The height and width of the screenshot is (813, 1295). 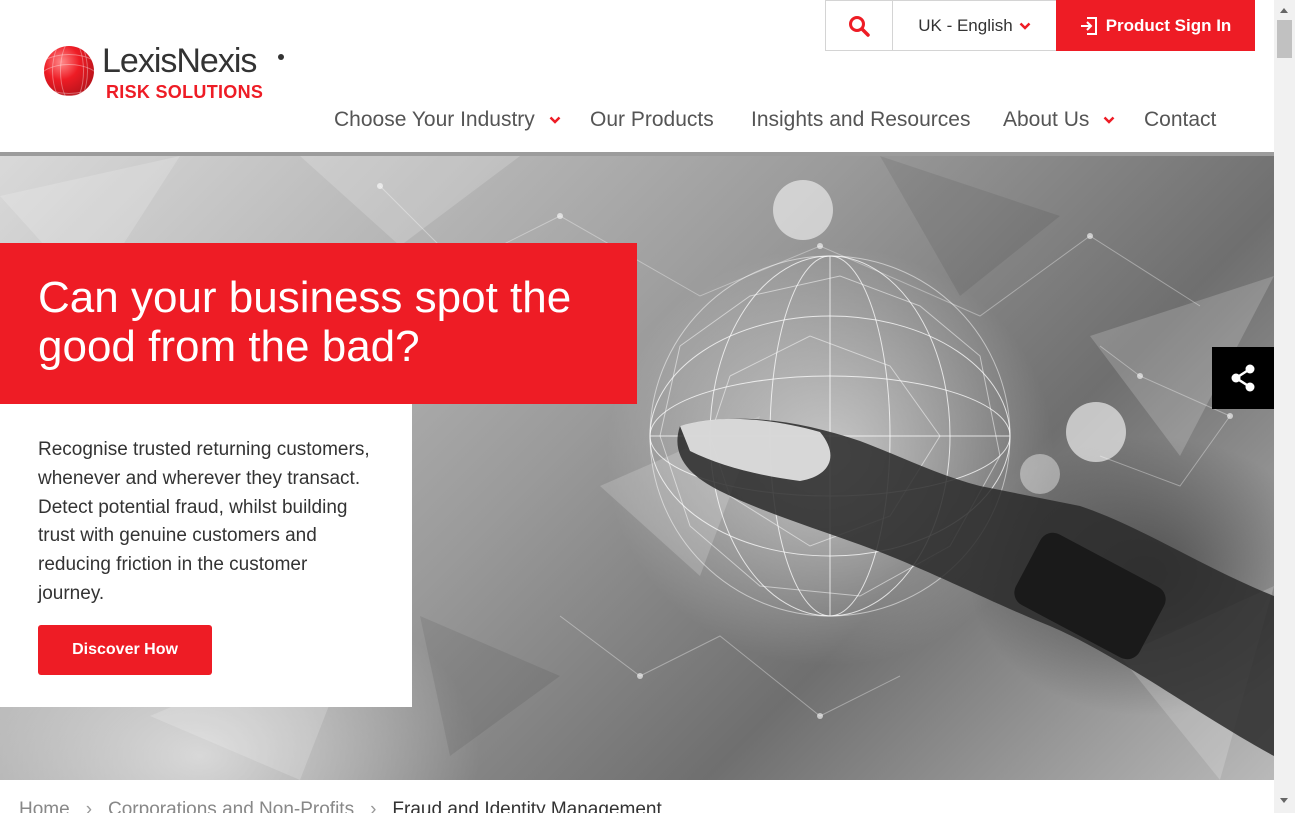 I want to click on nav-item-insights-and-resources: Insights and Resources, so click(x=877, y=120).